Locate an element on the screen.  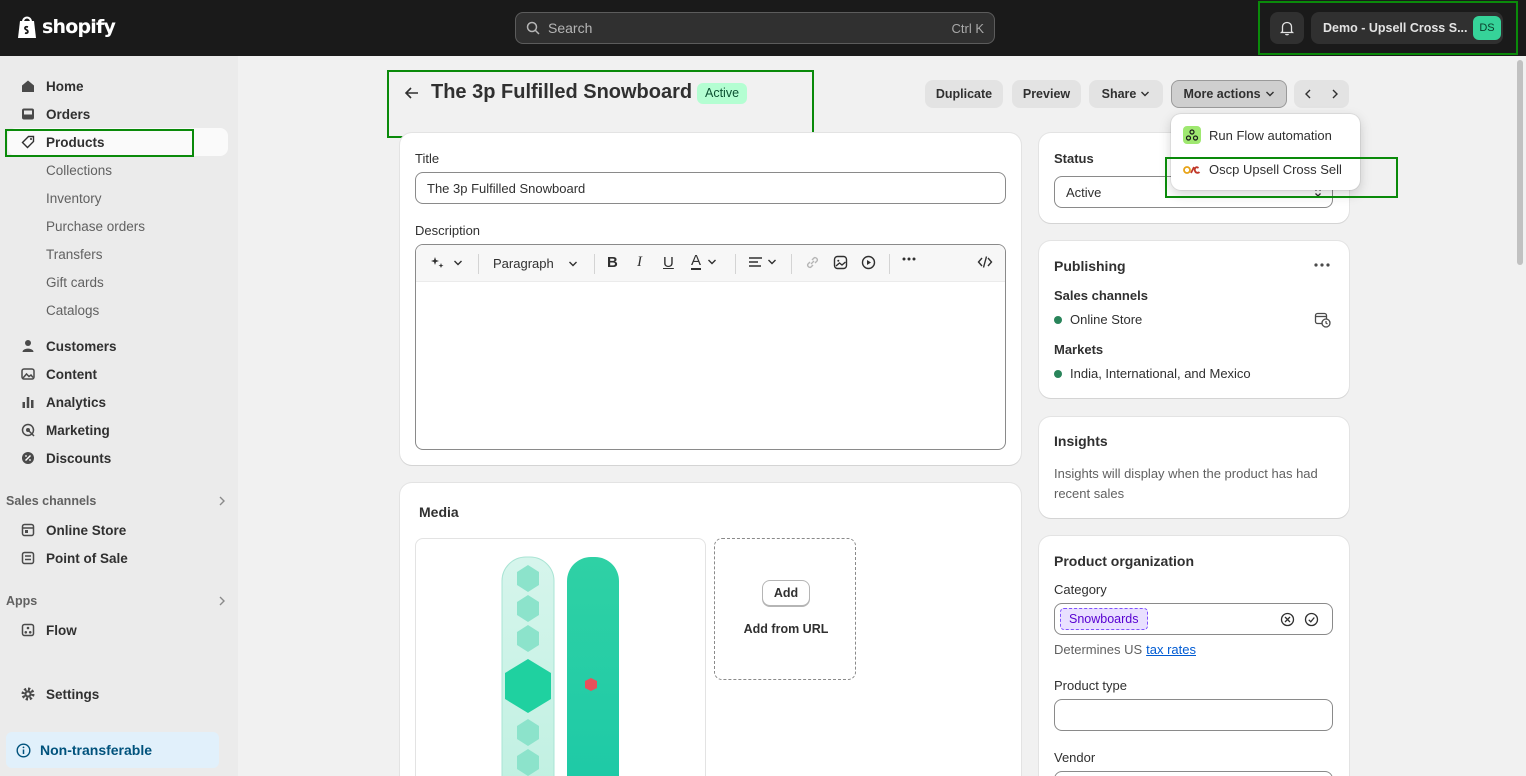
shopify-logo: shopify is located at coordinates (66, 27).